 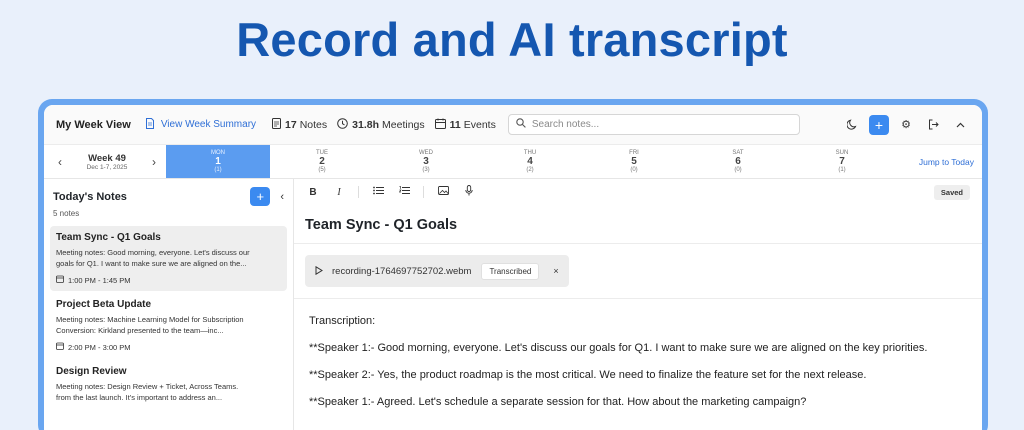 What do you see at coordinates (960, 125) in the screenshot?
I see `chevron-up-icon` at bounding box center [960, 125].